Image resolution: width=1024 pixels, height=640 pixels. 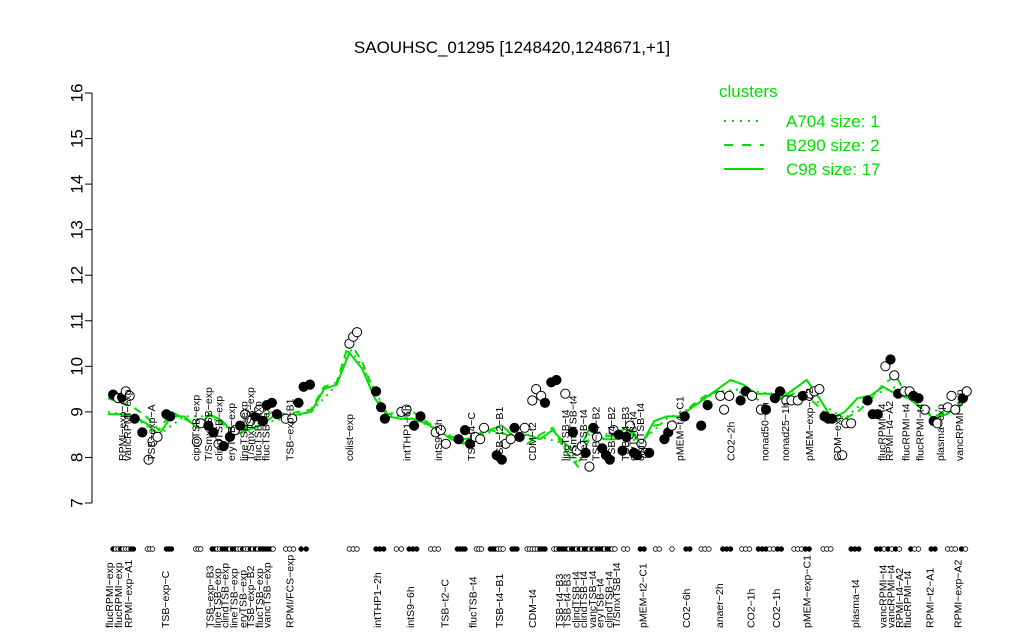 I want to click on top-label: vancRPMI−exp, so click(x=128, y=425).